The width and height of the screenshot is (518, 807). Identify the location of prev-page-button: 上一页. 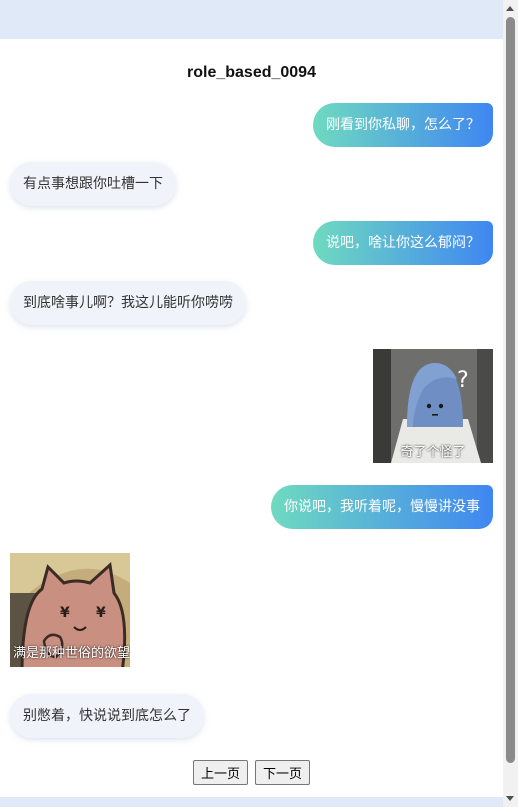
(220, 772).